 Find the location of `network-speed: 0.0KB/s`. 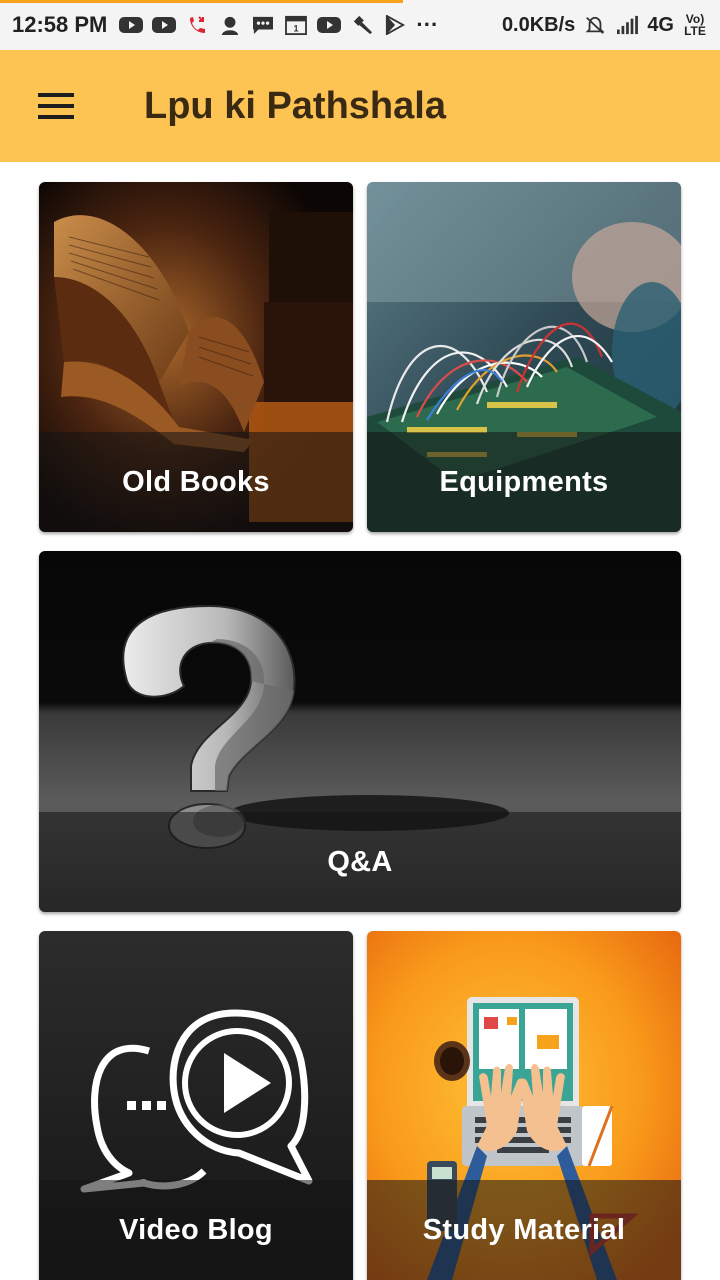

network-speed: 0.0KB/s is located at coordinates (538, 24).